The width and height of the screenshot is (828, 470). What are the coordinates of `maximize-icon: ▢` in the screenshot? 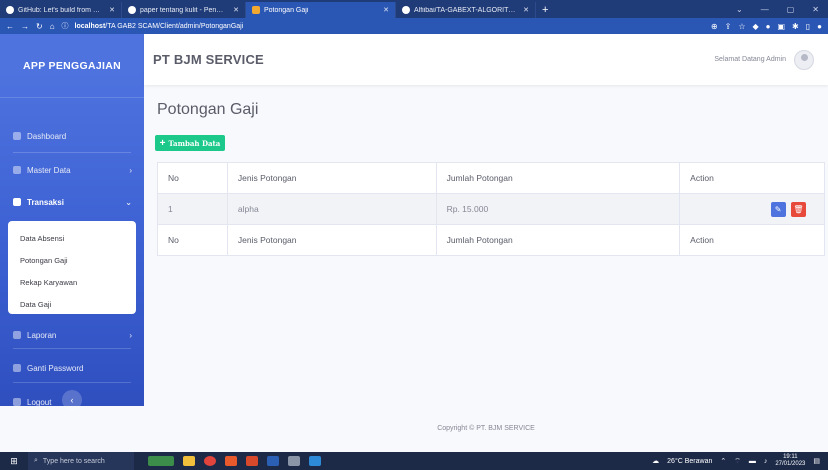 It's located at (791, 9).